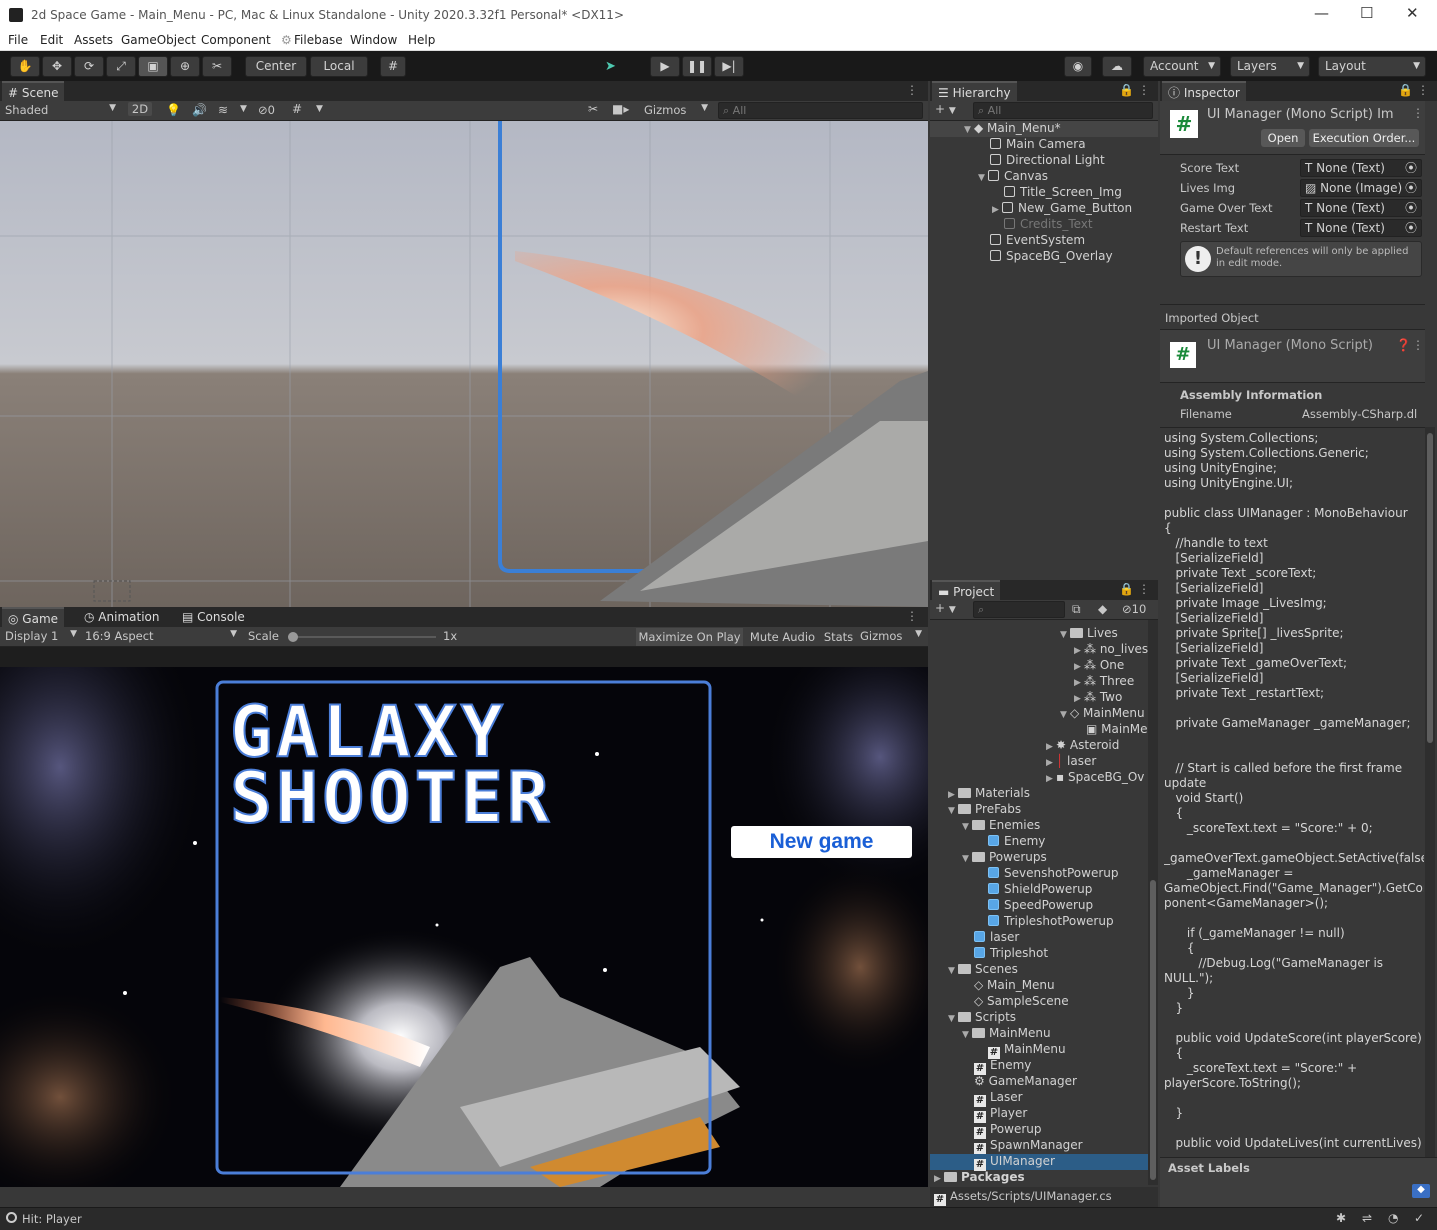 This screenshot has height=1230, width=1437. I want to click on scale-tool-icon: ⤢, so click(121, 66).